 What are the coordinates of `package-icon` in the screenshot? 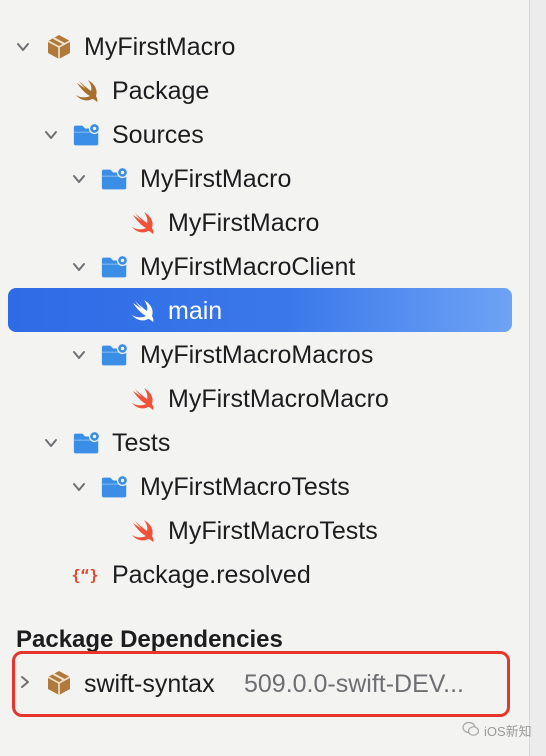 It's located at (59, 47).